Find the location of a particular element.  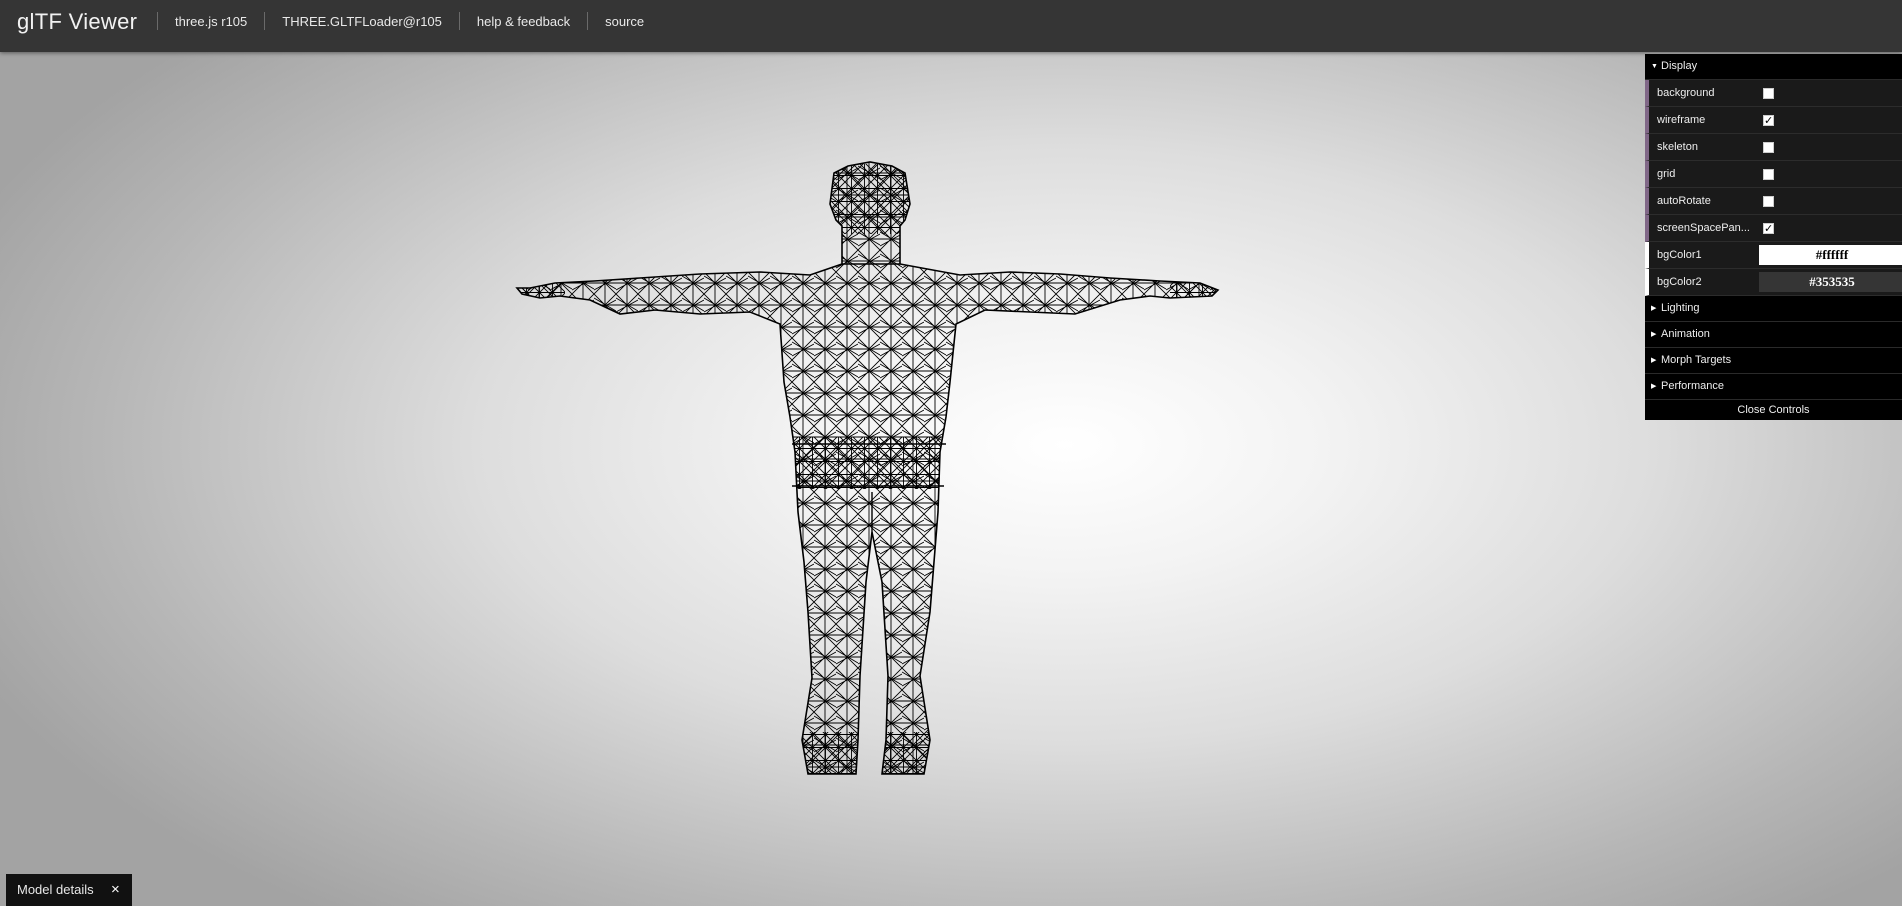

screenspacepanning-checkbox: ✓ is located at coordinates (1768, 229).